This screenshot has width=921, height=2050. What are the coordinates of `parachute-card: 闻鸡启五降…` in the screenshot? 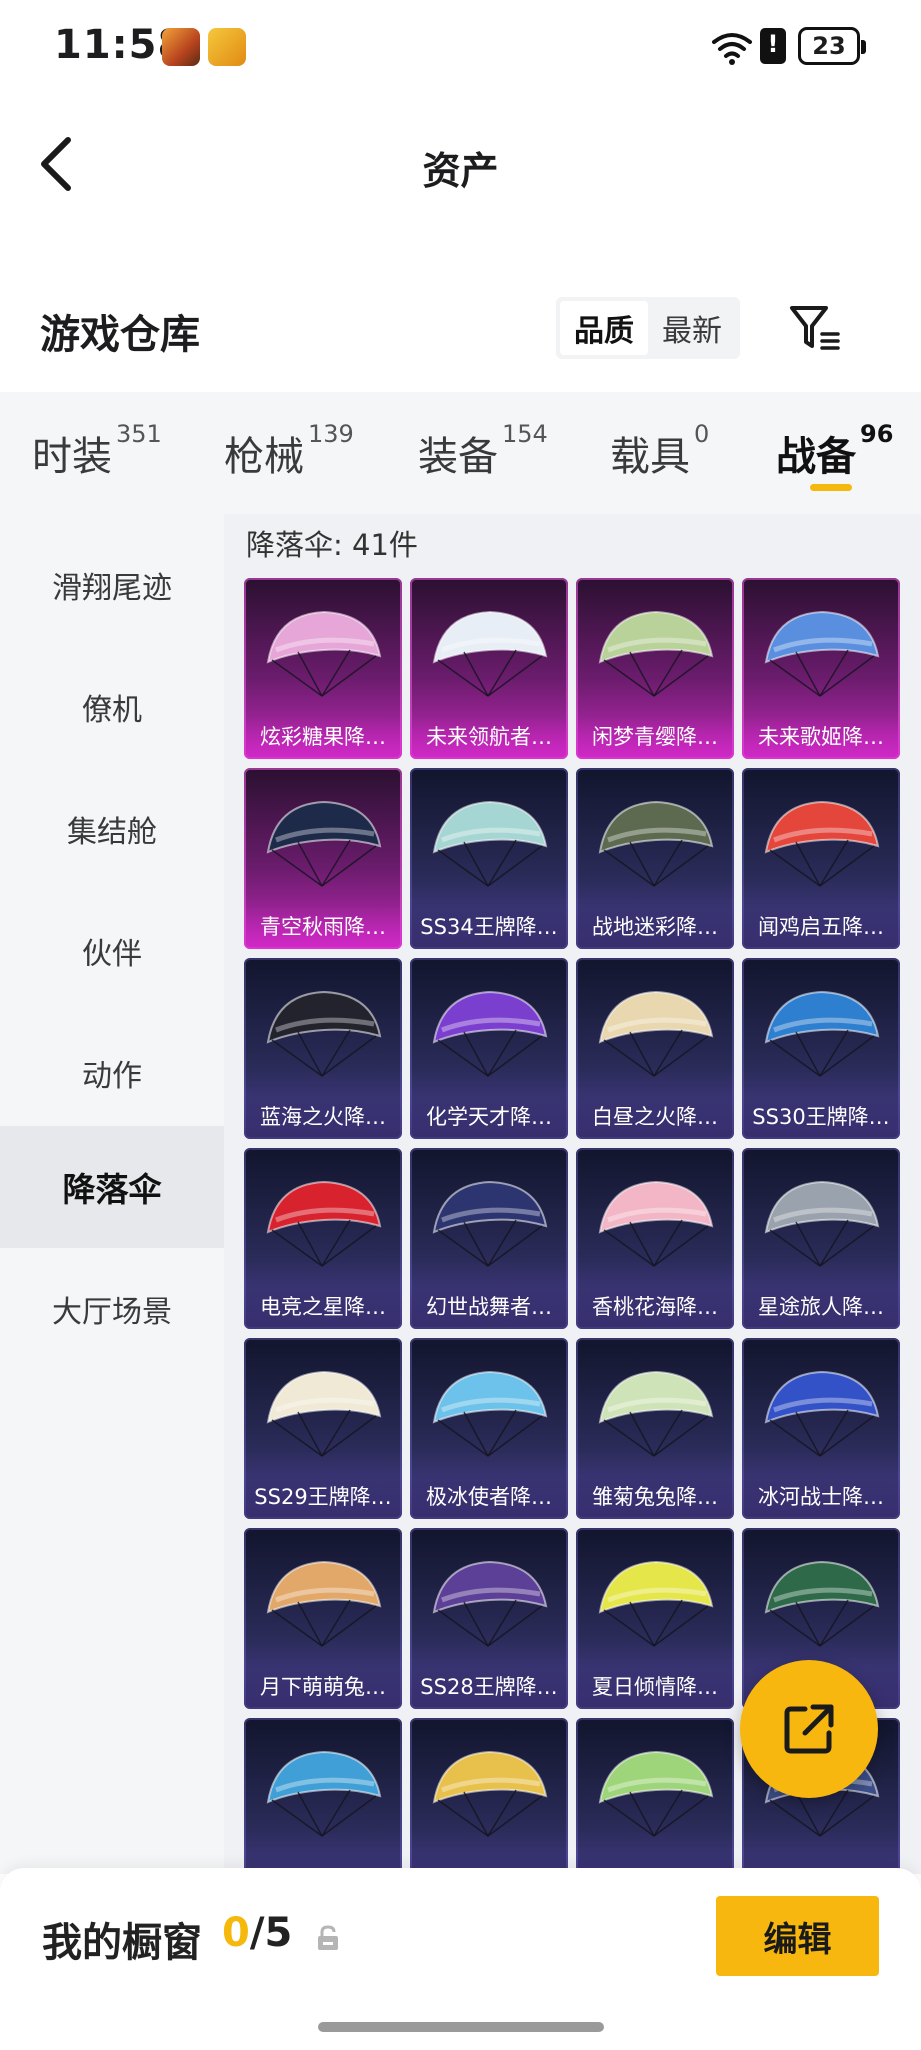 It's located at (821, 858).